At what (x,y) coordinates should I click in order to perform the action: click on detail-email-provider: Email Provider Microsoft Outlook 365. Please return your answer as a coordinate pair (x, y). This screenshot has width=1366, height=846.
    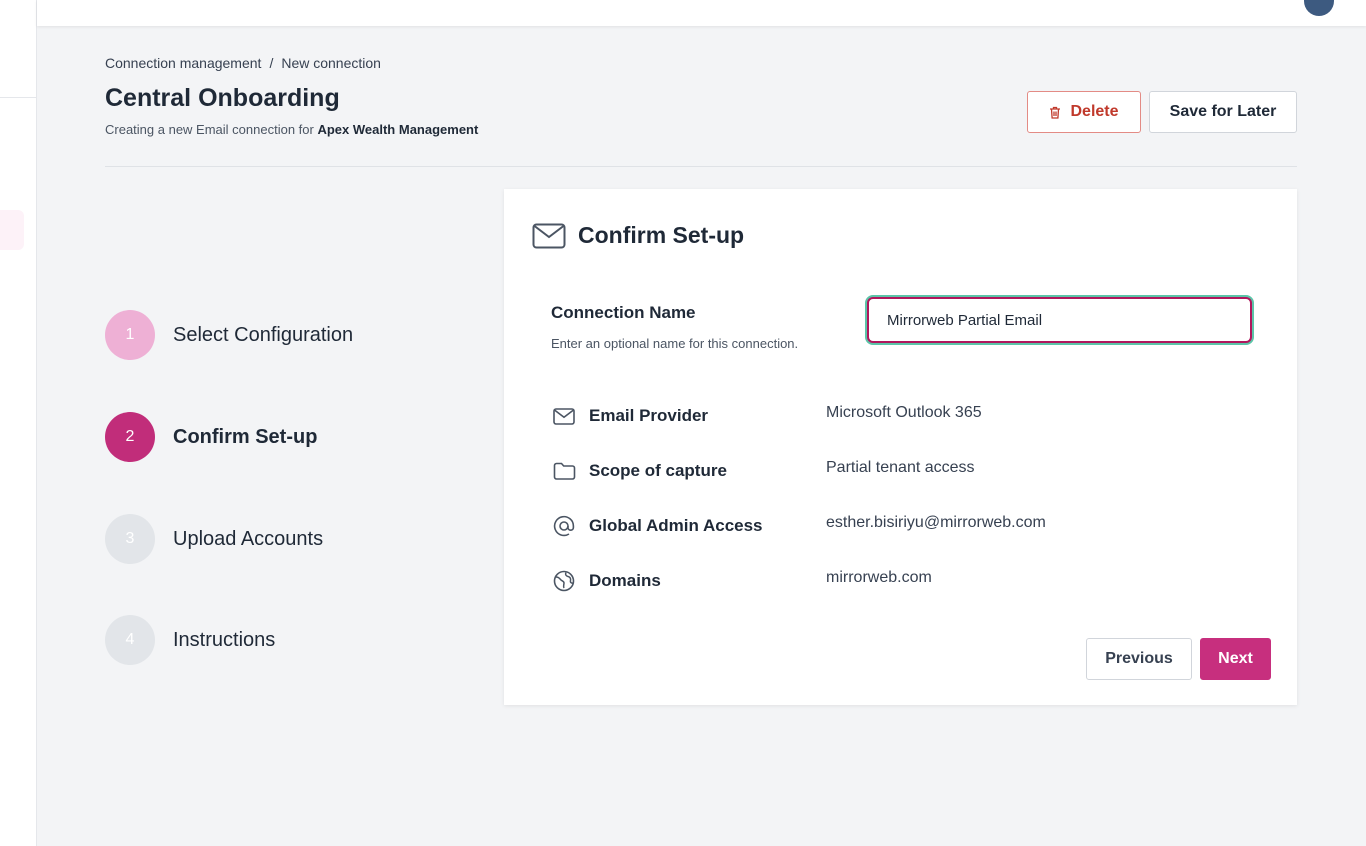
    Looking at the image, I should click on (902, 416).